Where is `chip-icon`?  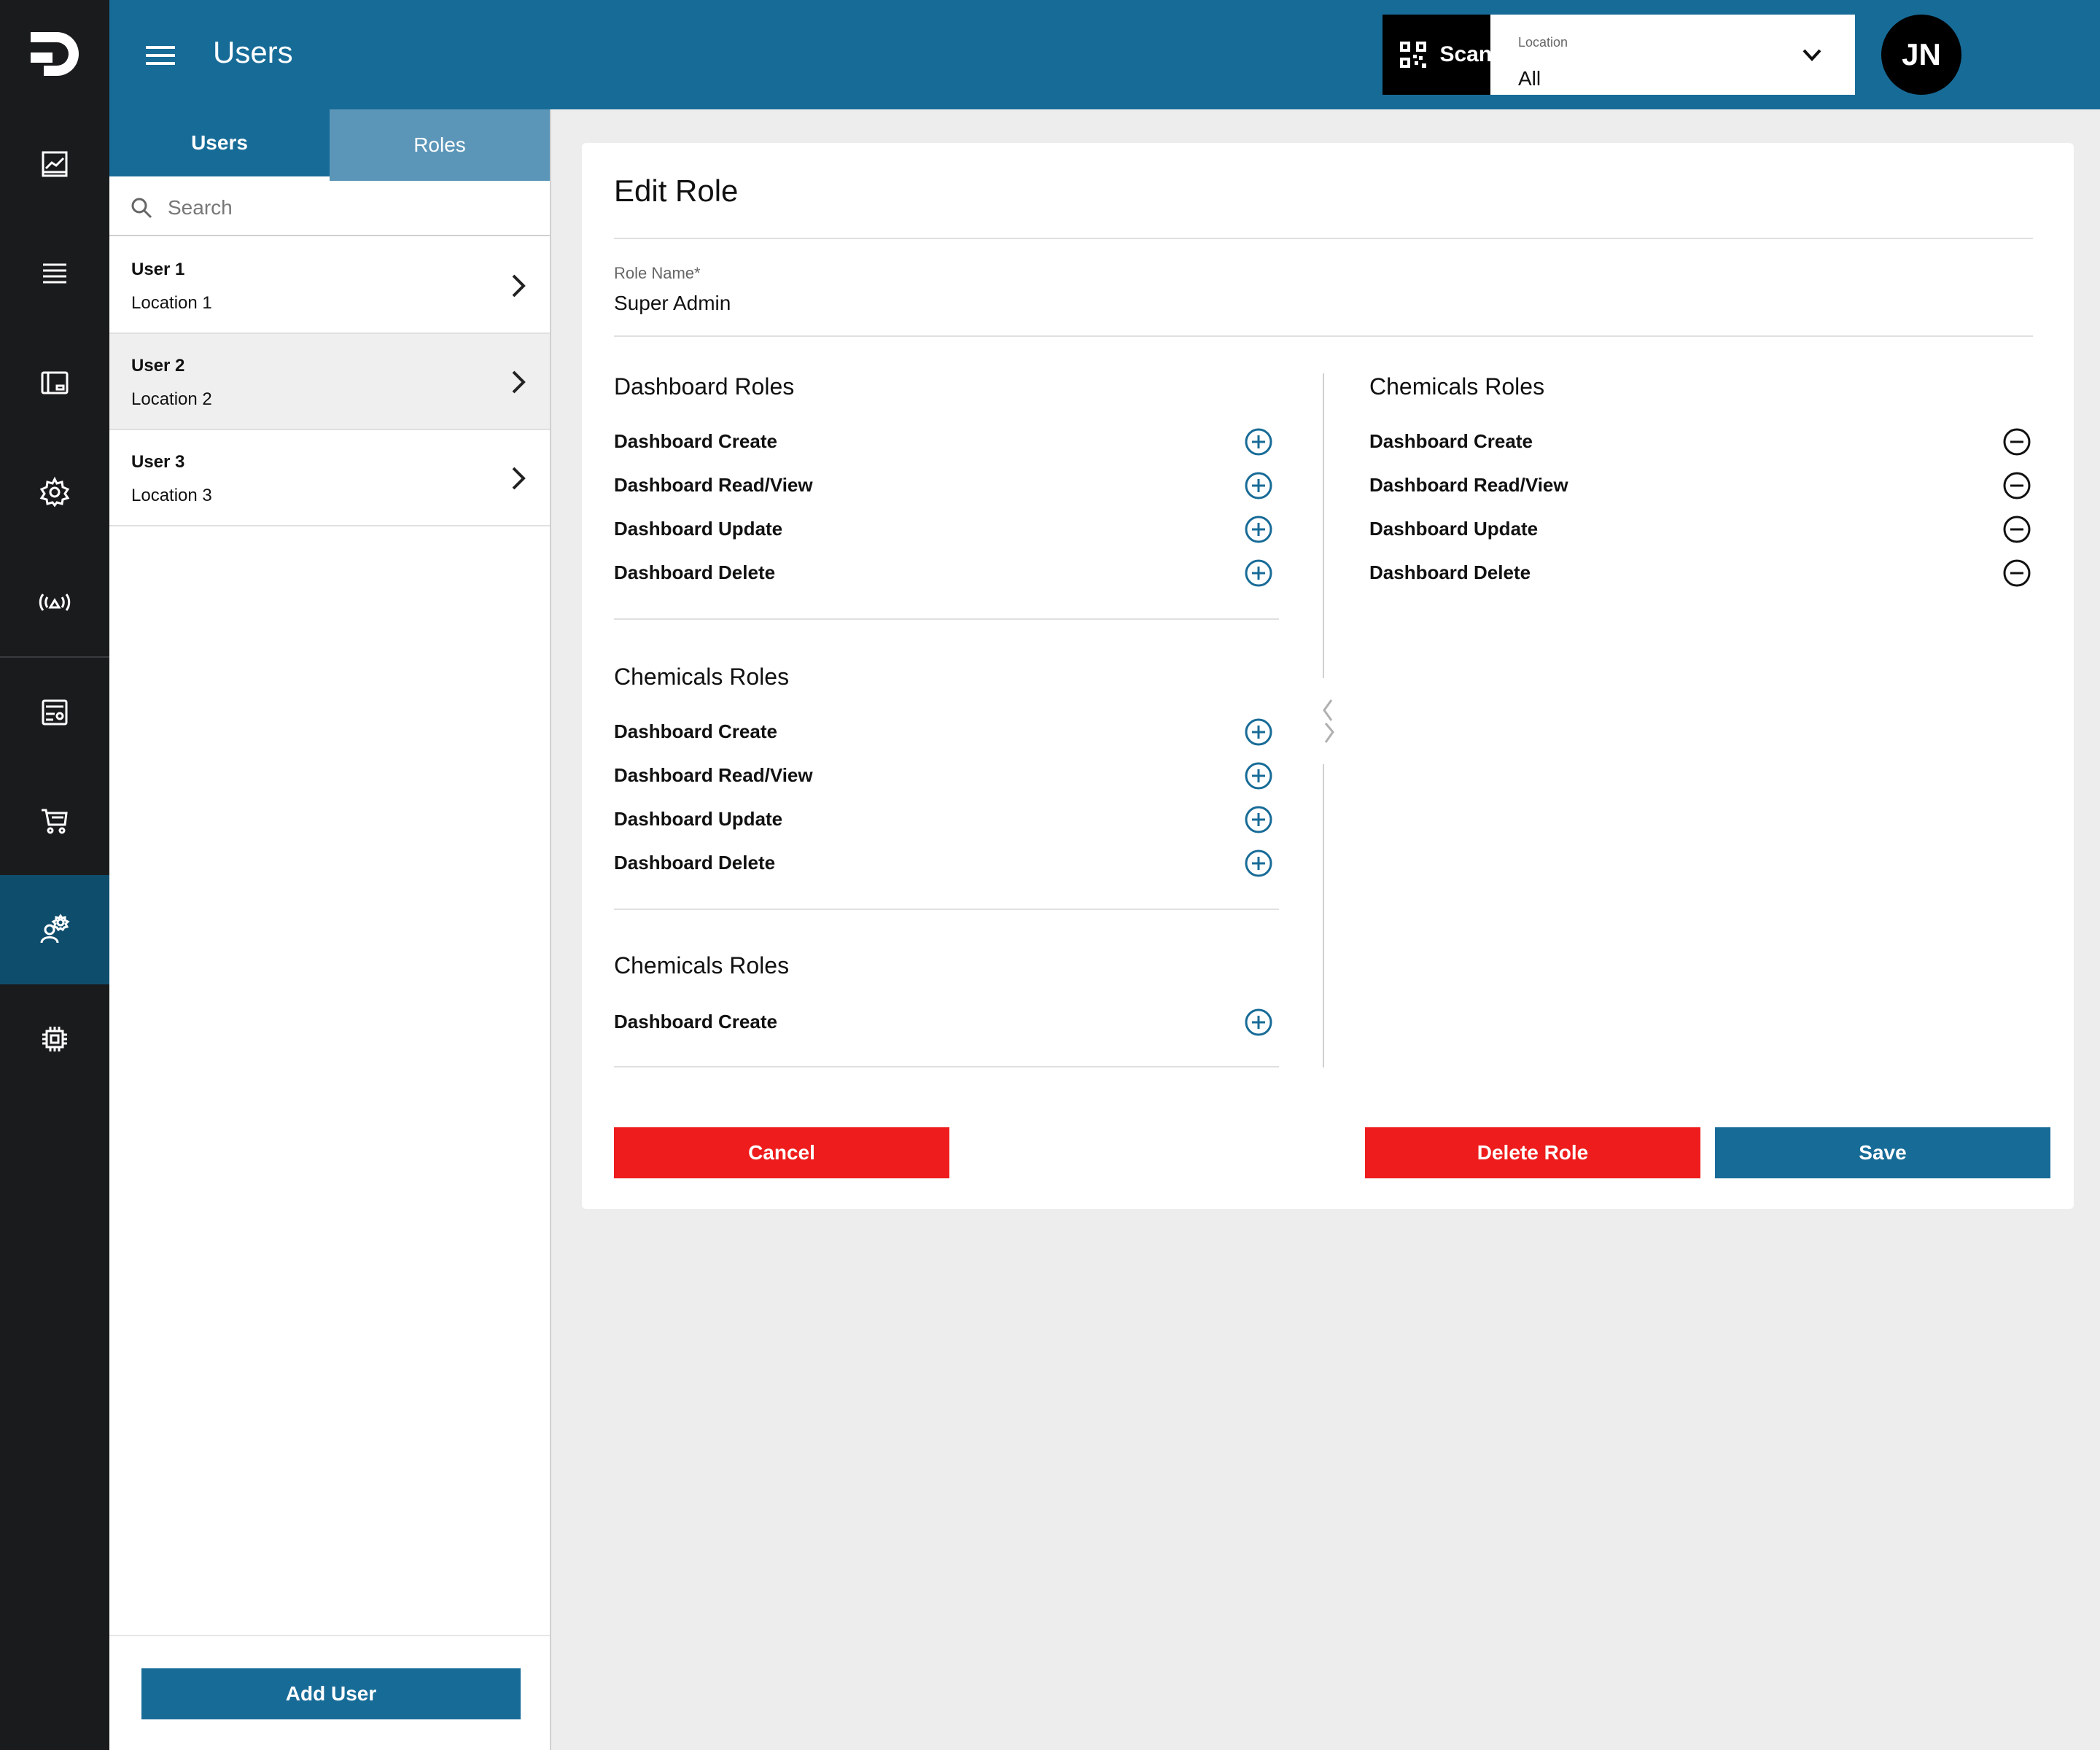 chip-icon is located at coordinates (54, 1039).